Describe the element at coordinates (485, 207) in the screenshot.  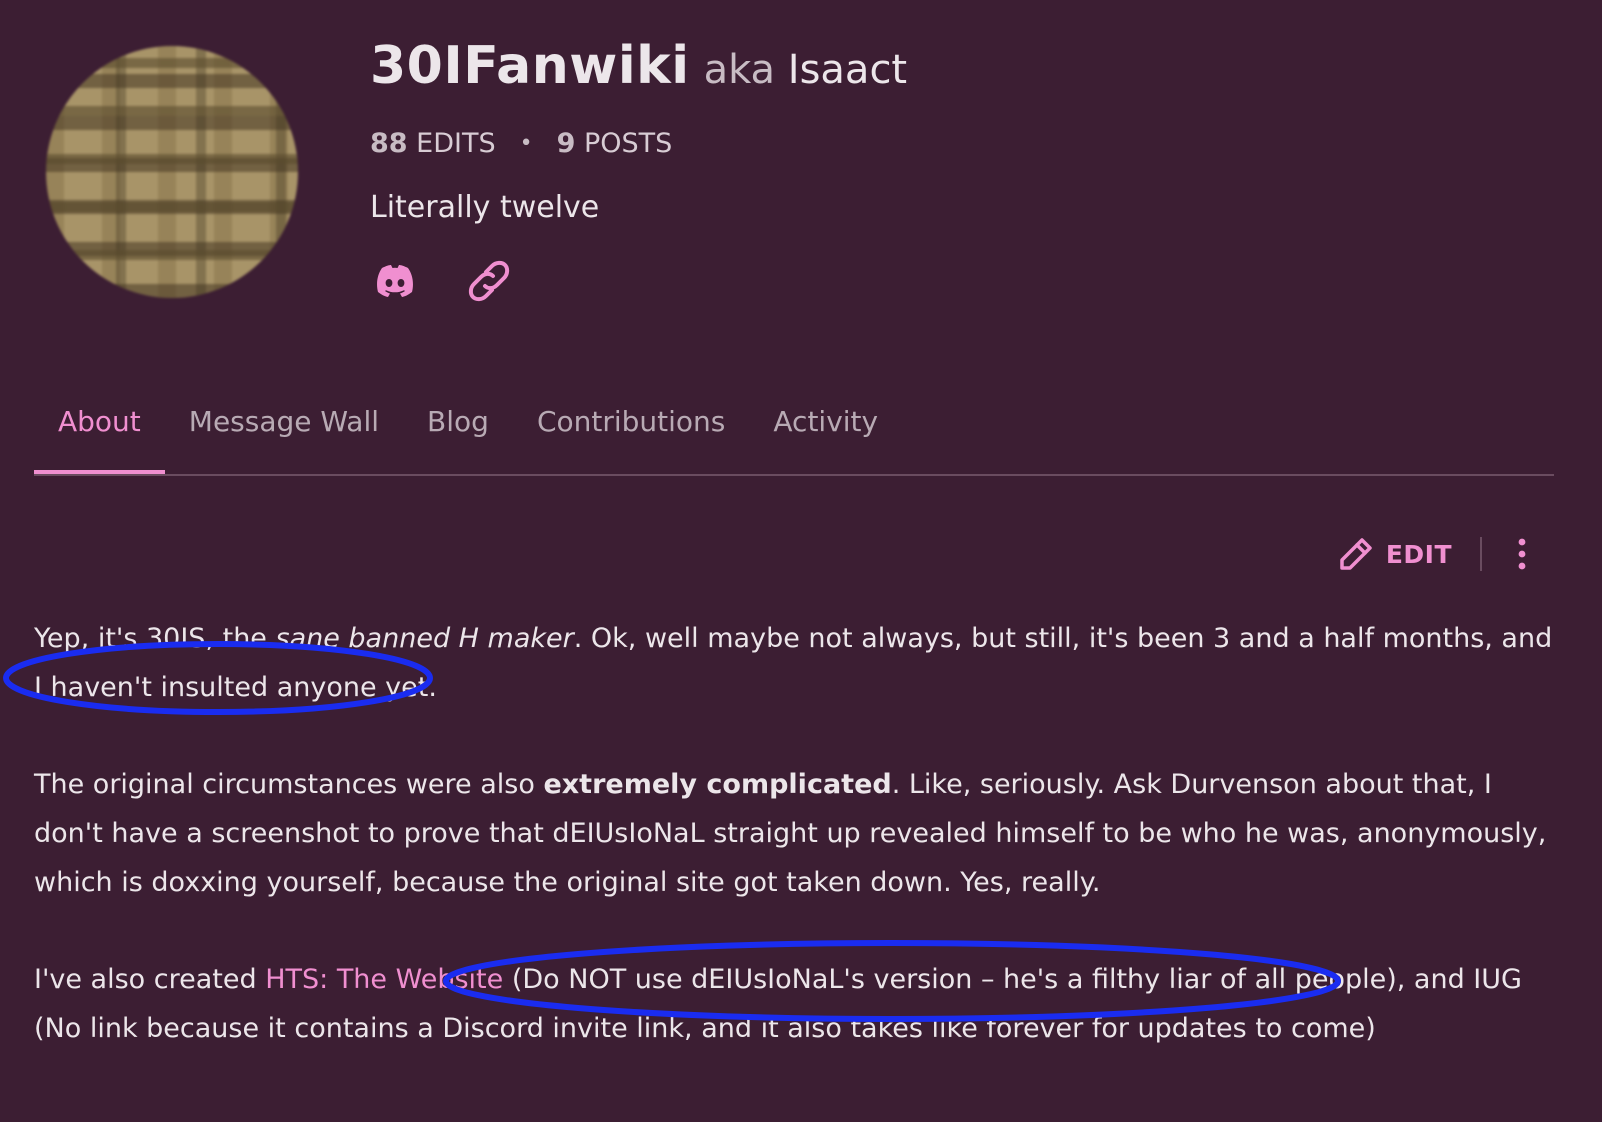
I see `profile-bio: Literally twelve` at that location.